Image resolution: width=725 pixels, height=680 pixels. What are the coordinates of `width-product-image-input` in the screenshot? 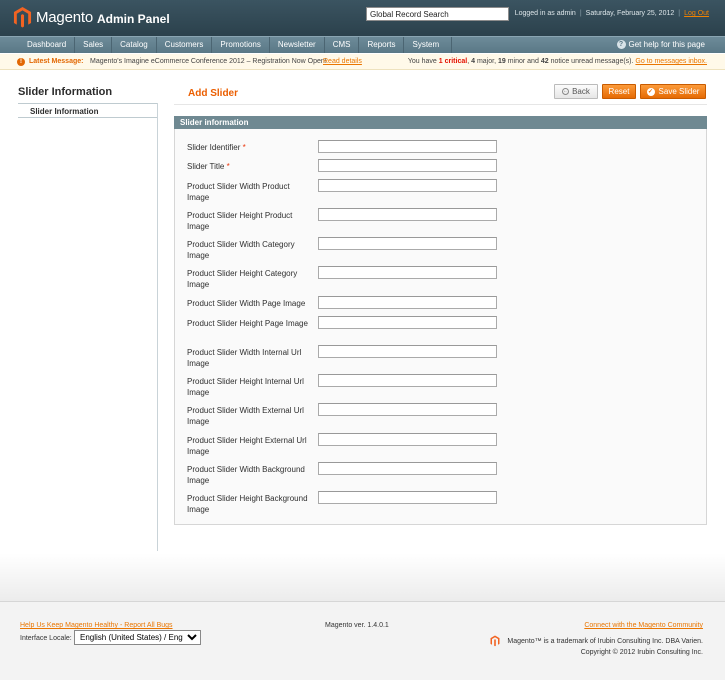 It's located at (407, 185).